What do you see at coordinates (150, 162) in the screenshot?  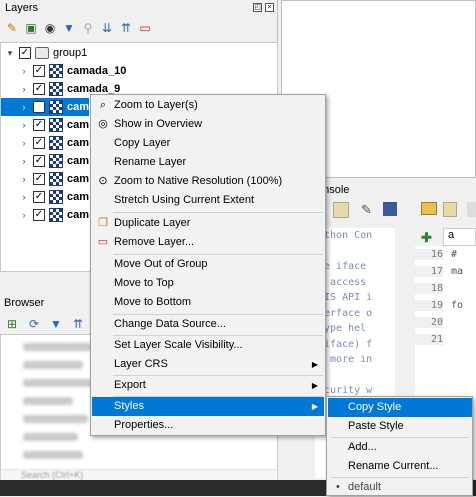 I see `menu-item-label: Rename Layer` at bounding box center [150, 162].